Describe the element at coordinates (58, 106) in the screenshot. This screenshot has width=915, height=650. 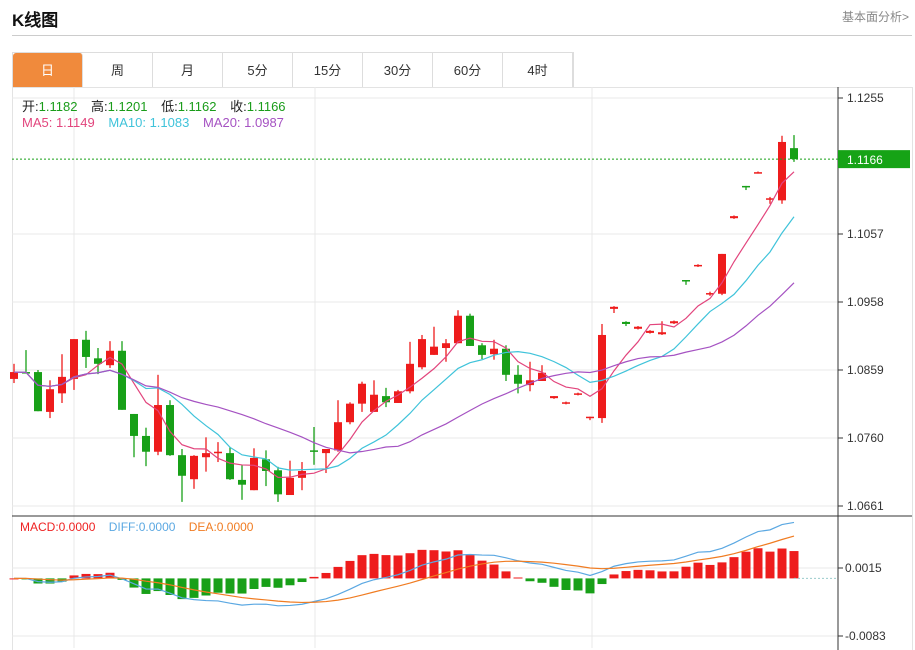
I see `open-value: 1.1182` at that location.